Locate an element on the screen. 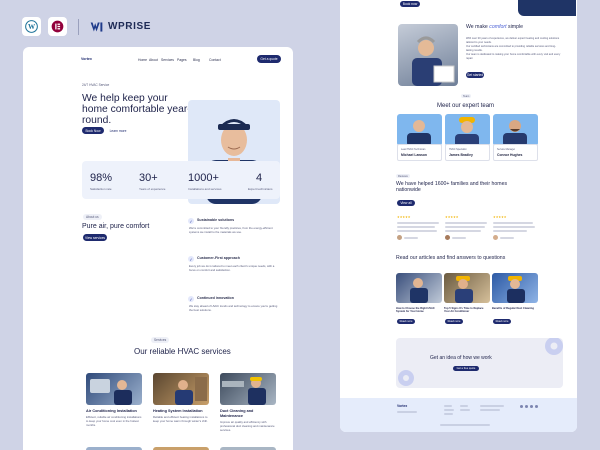  nav-about: About is located at coordinates (153, 60).